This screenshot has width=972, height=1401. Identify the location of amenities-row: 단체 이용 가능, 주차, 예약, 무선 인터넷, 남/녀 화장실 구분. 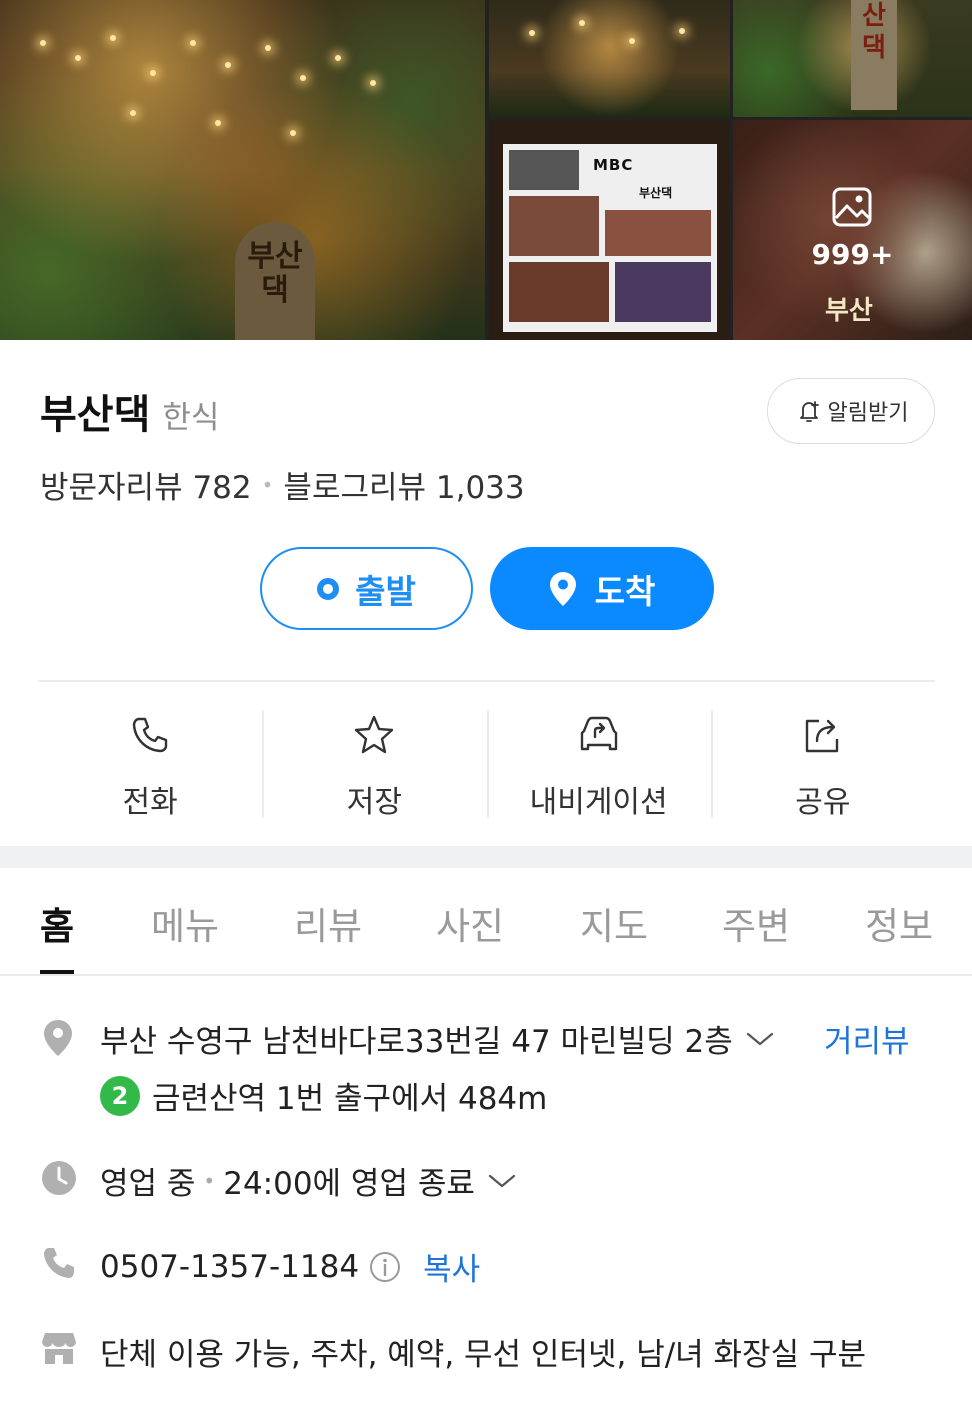
(483, 1351).